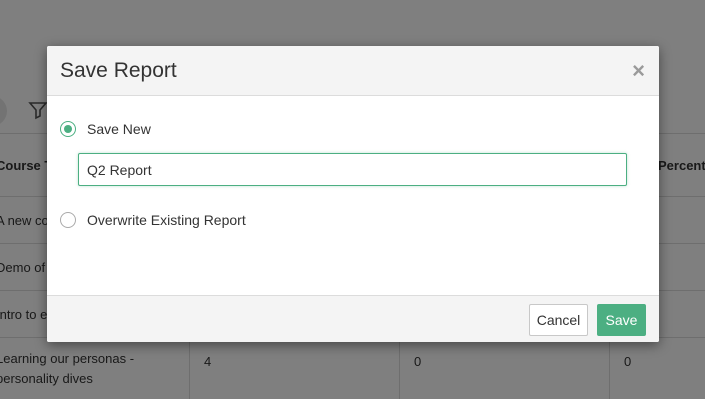 Image resolution: width=705 pixels, height=399 pixels. What do you see at coordinates (119, 129) in the screenshot?
I see `save-new-label: Save New` at bounding box center [119, 129].